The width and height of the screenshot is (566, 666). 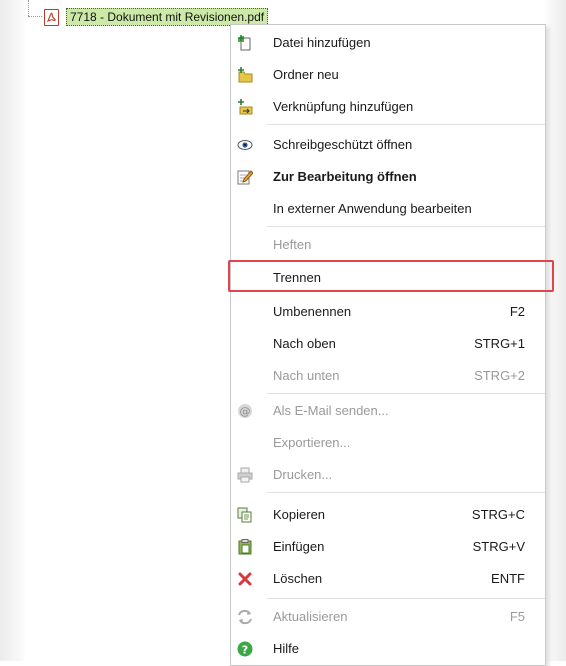 I want to click on menu-item-schreibgeschuetzt-oeffnen: Schreibgeschützt öffnen, so click(x=388, y=145).